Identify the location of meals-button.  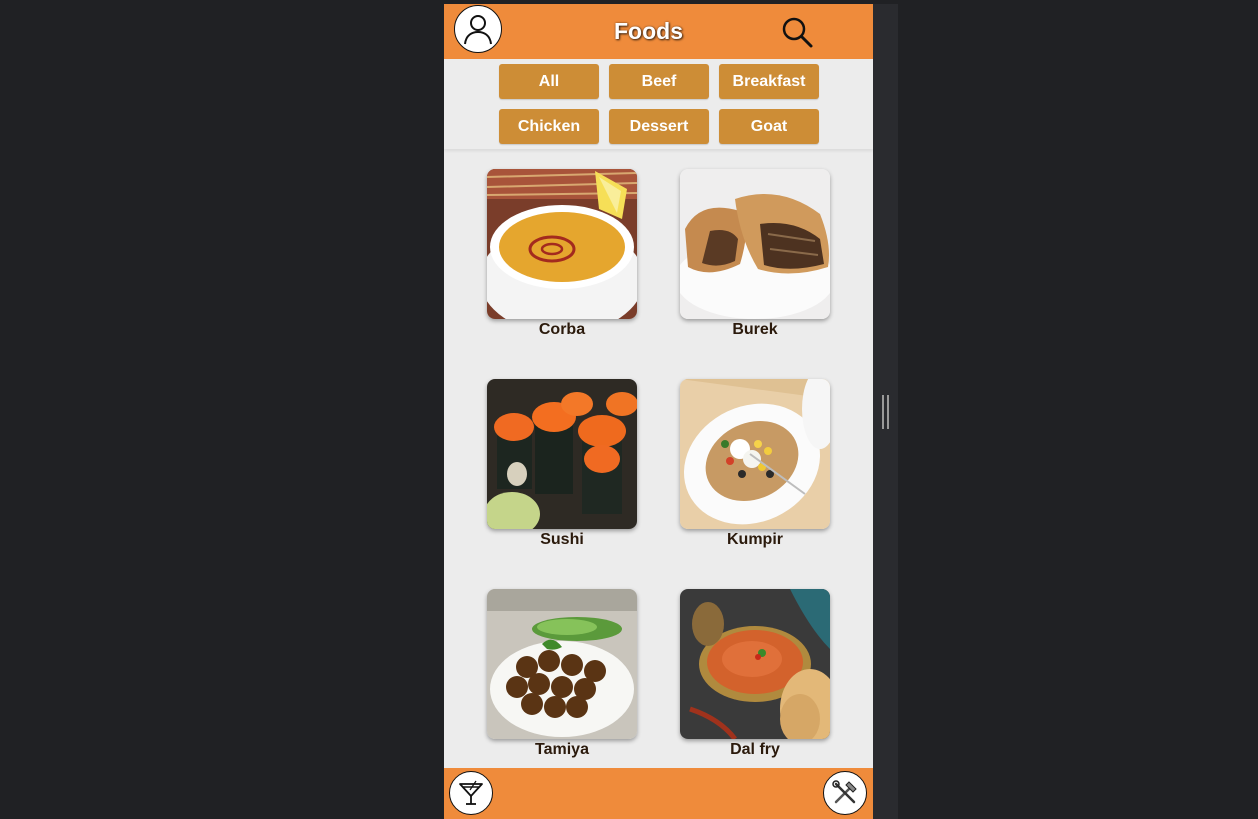
(845, 793).